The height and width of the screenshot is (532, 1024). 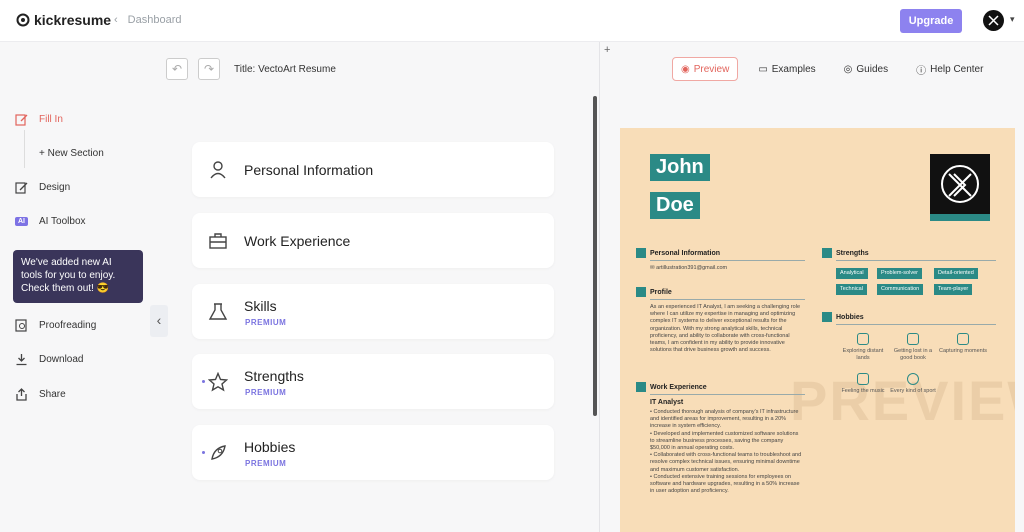 I want to click on hobby-music: Feeling the music, so click(x=863, y=384).